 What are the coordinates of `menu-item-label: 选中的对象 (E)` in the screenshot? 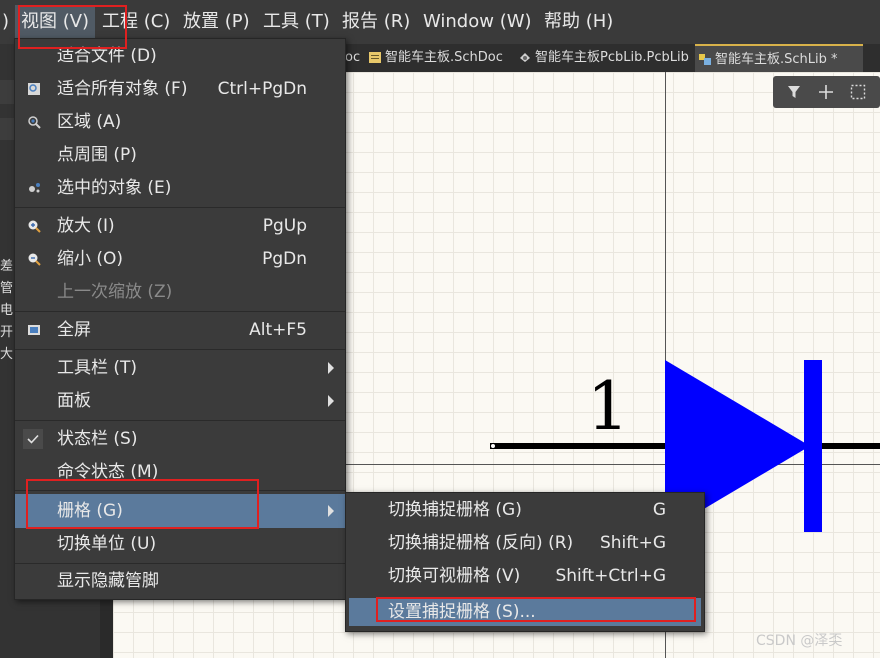 It's located at (114, 188).